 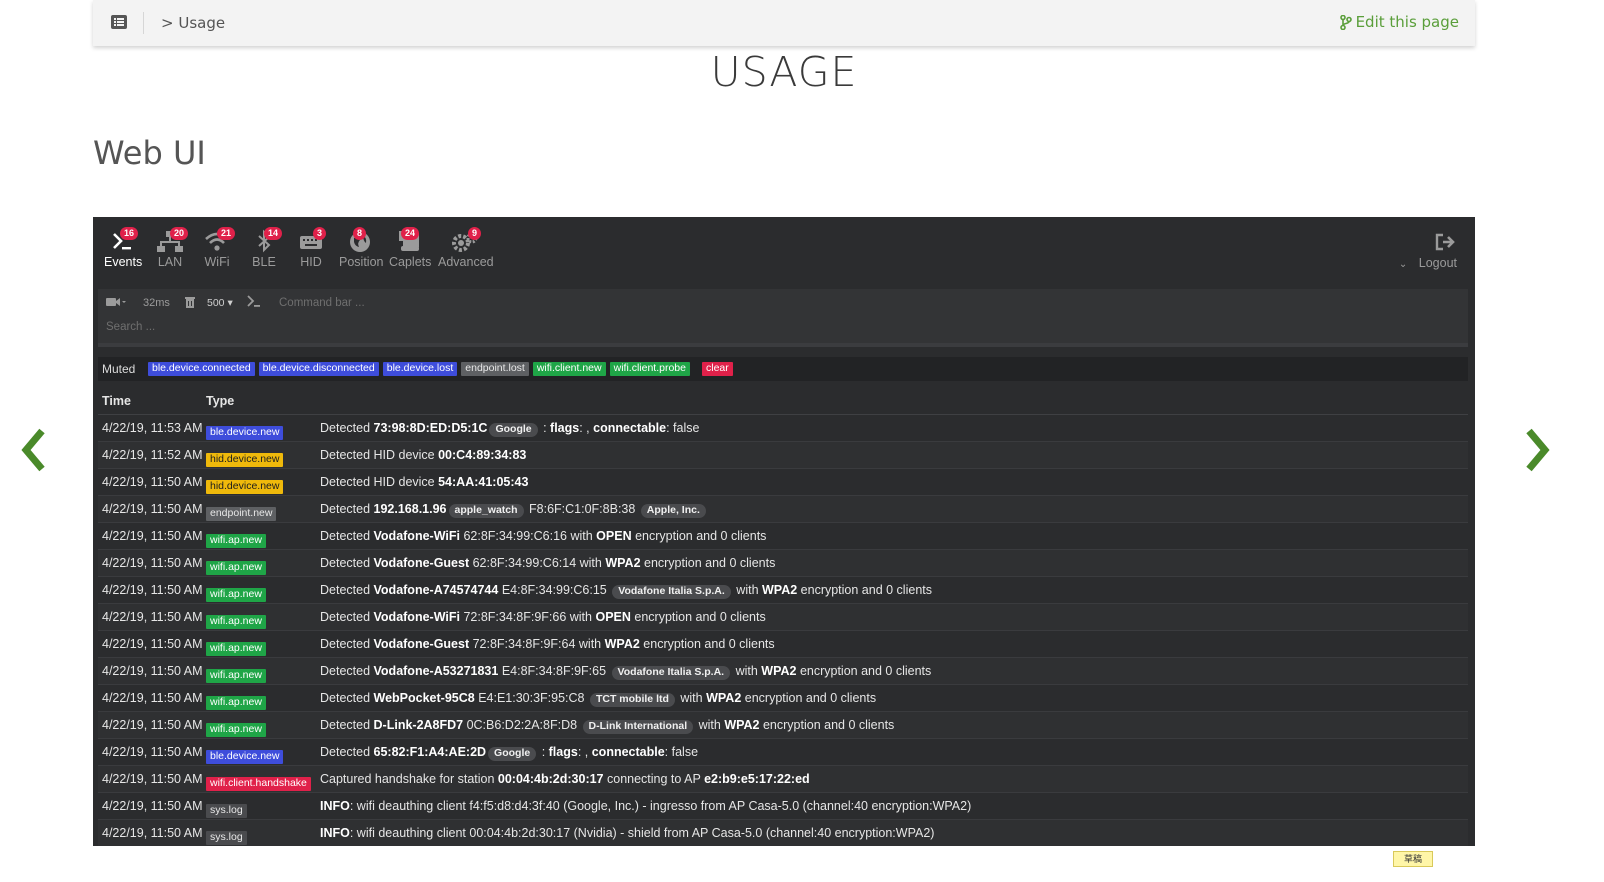 I want to click on event-limit-select: 500 ▾, so click(x=220, y=303).